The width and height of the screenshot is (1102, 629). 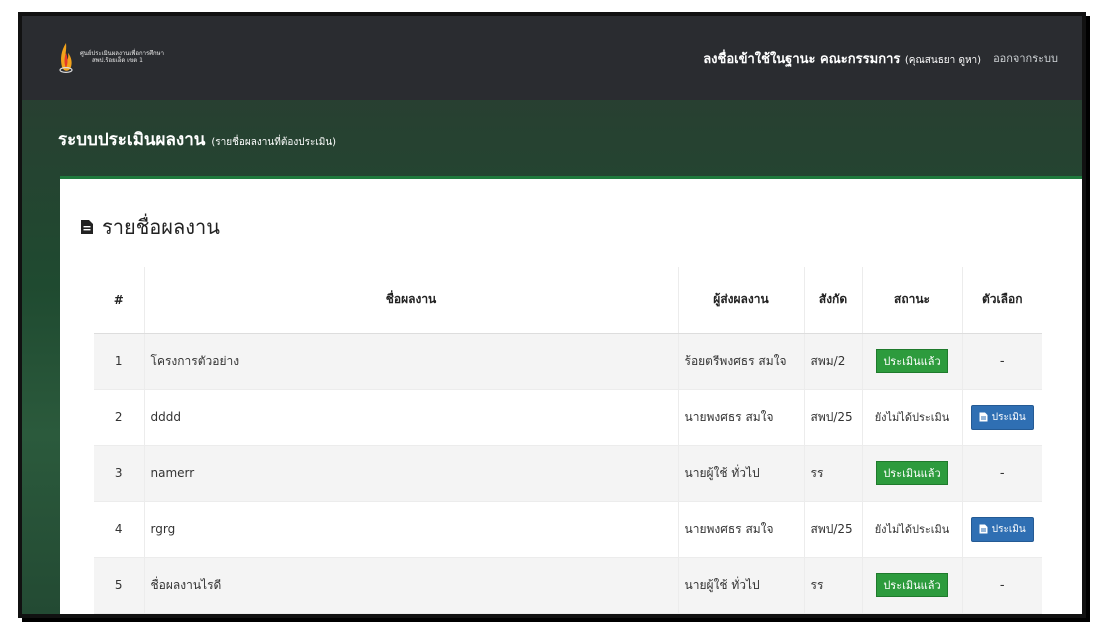 What do you see at coordinates (410, 417) in the screenshot?
I see `work-name: dddd` at bounding box center [410, 417].